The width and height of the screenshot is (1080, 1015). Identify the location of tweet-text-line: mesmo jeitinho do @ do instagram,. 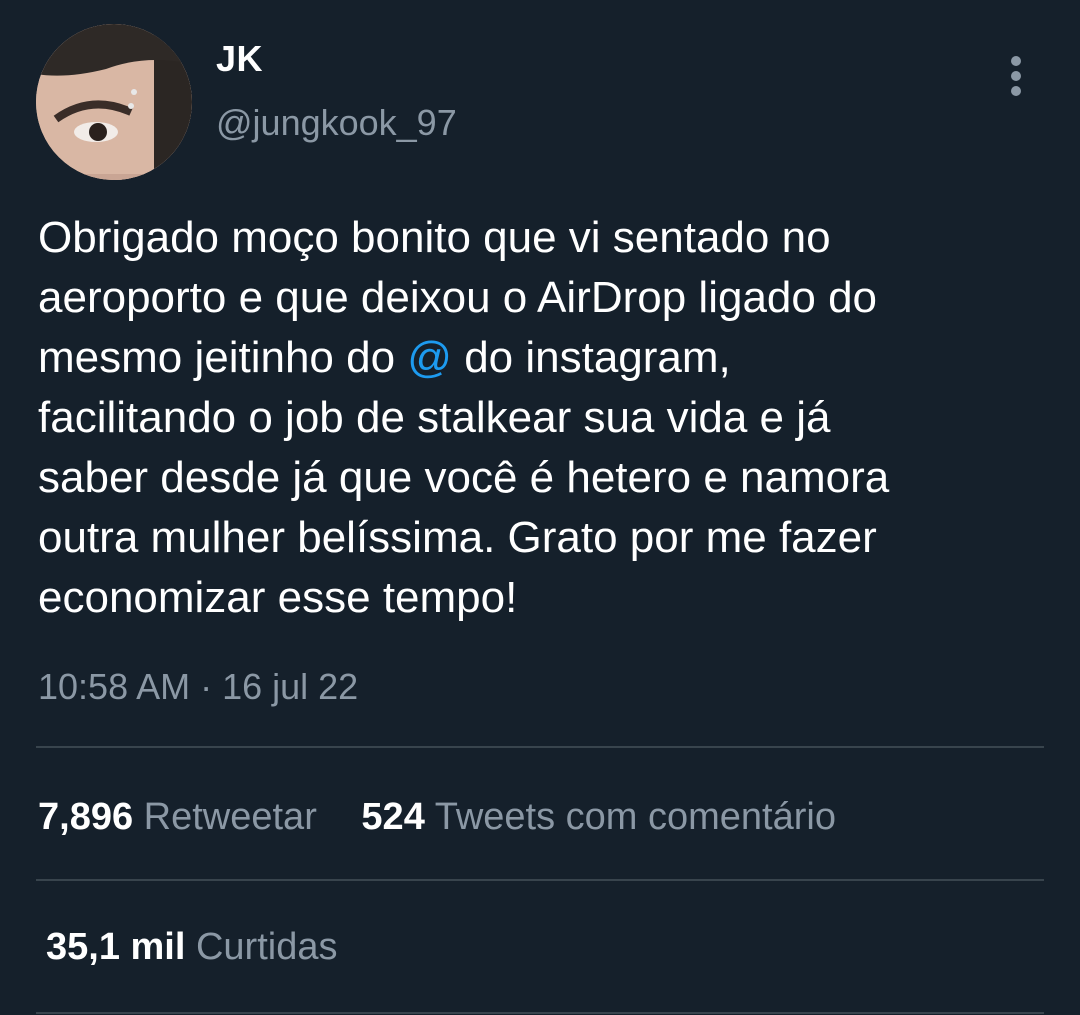
(543, 358).